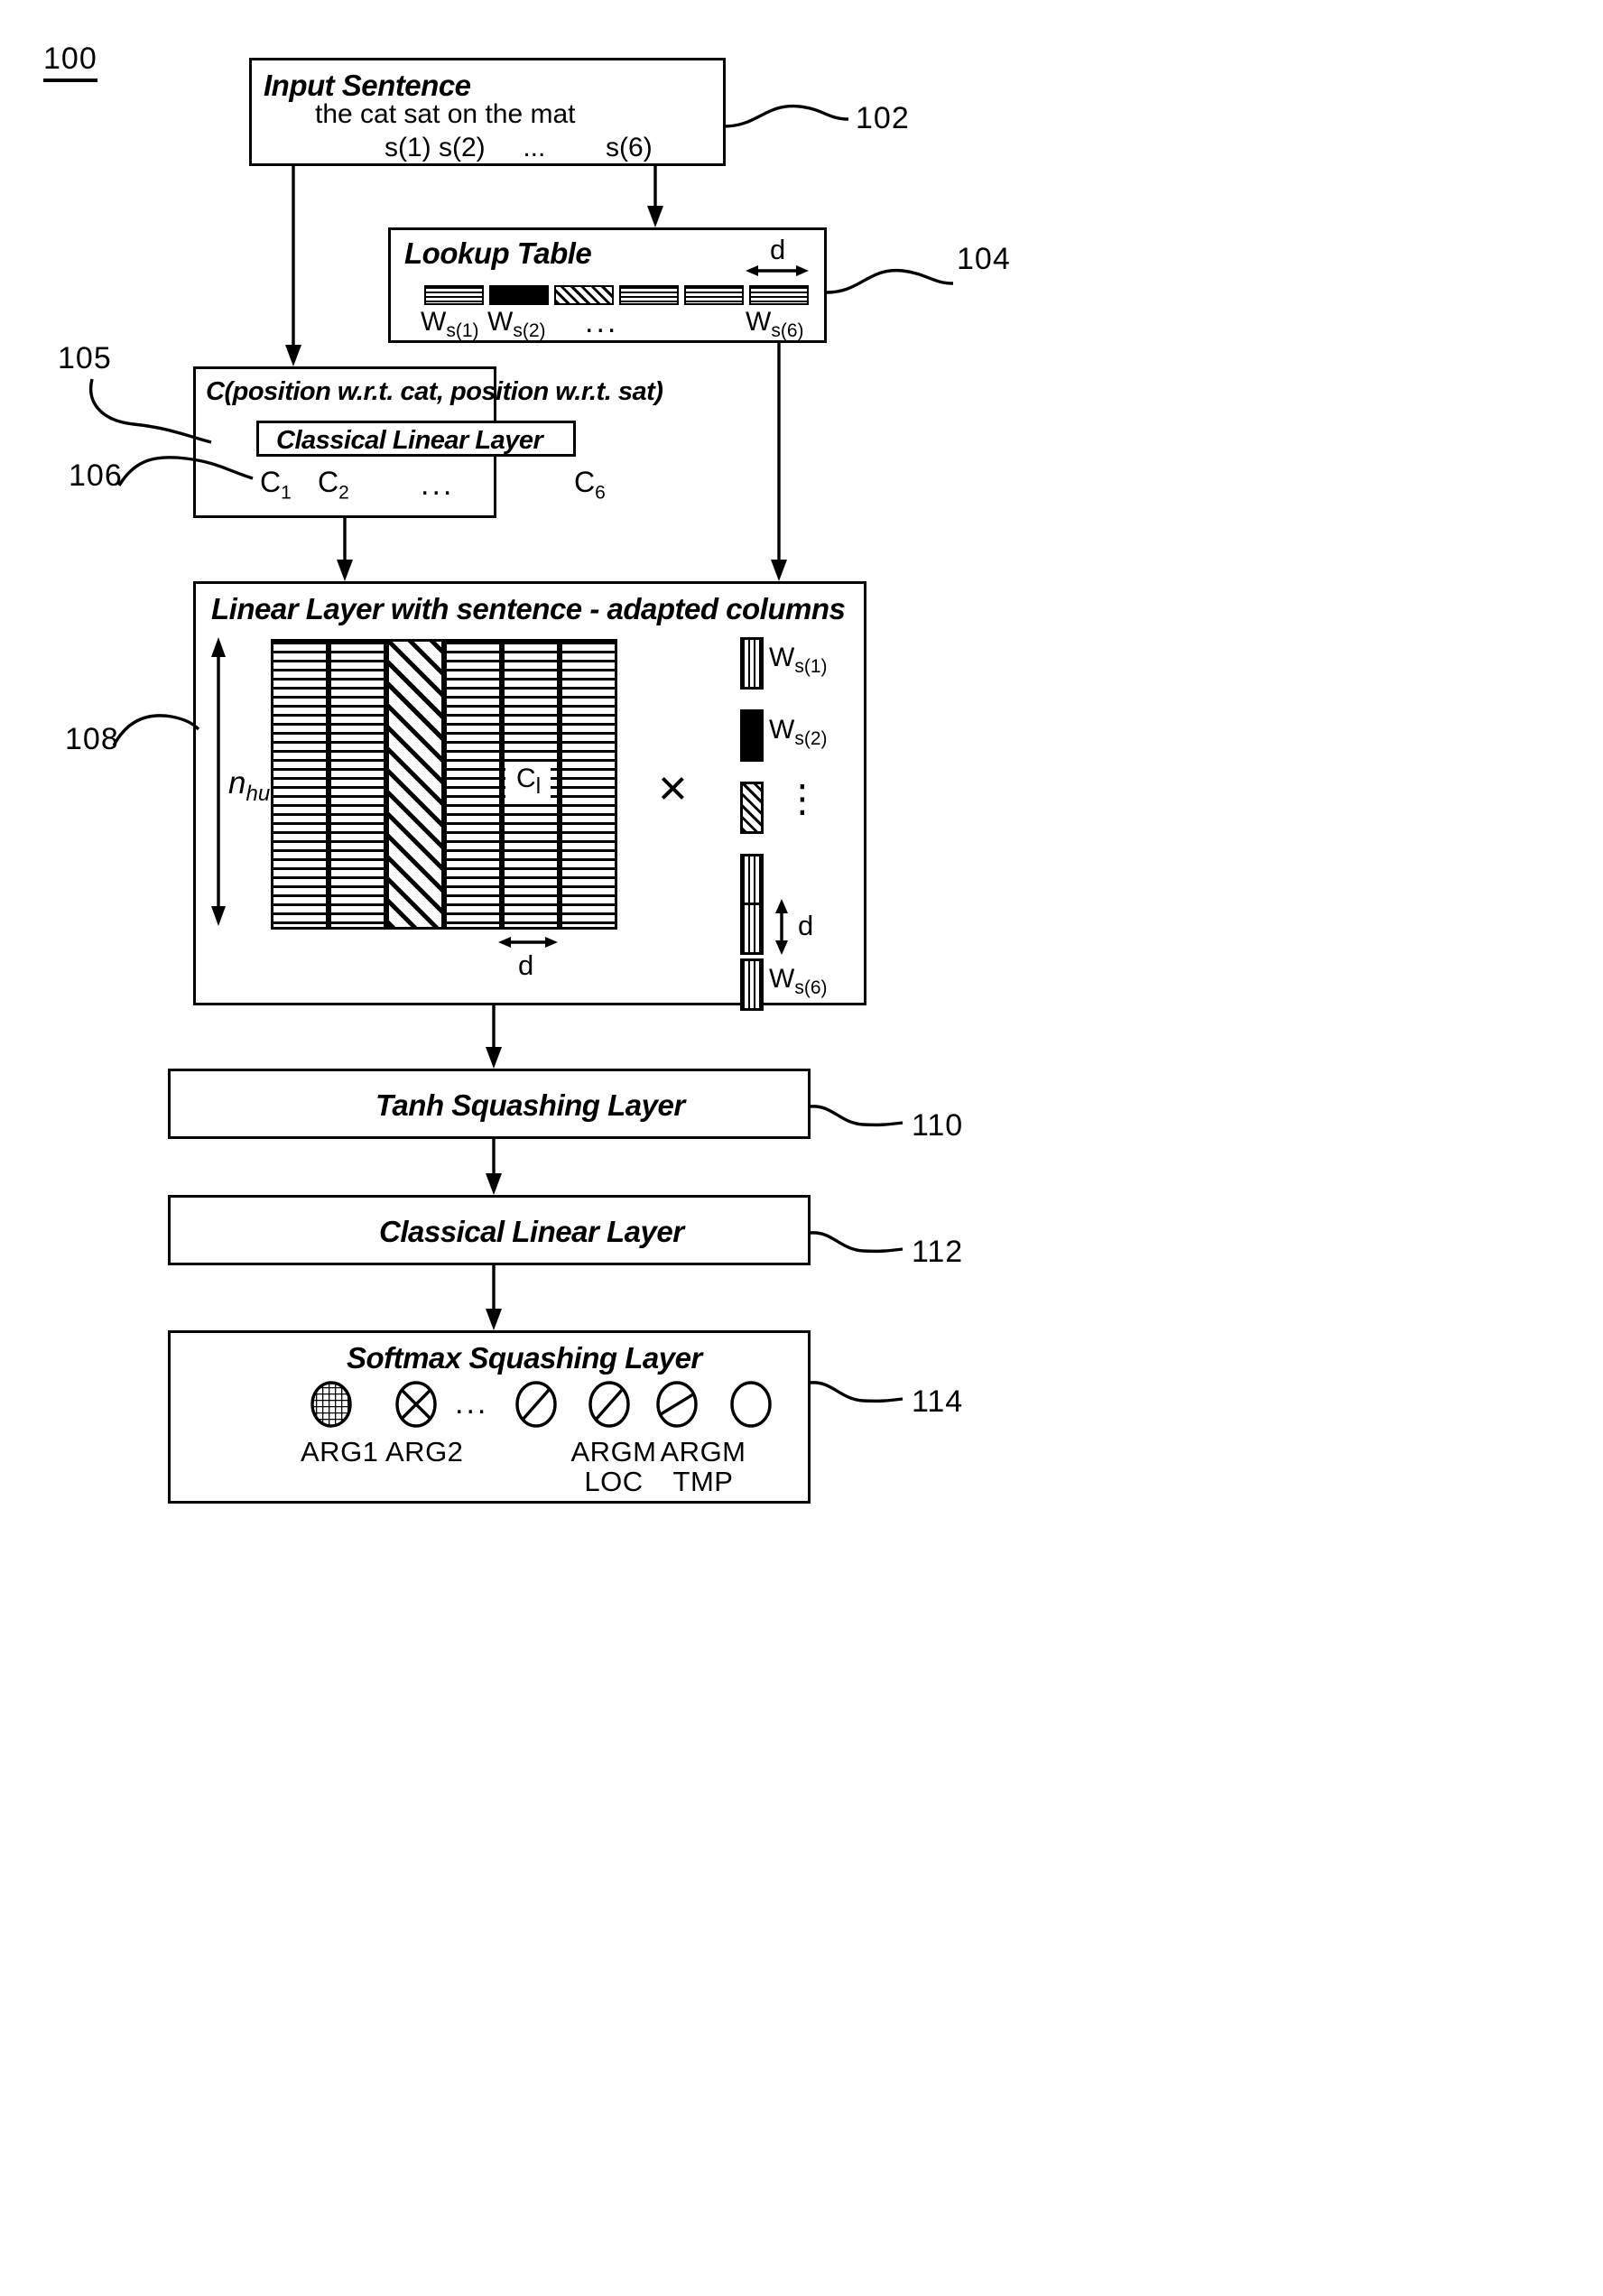  What do you see at coordinates (614, 1482) in the screenshot?
I see `softmax-label-argm-loc-line2: LOC` at bounding box center [614, 1482].